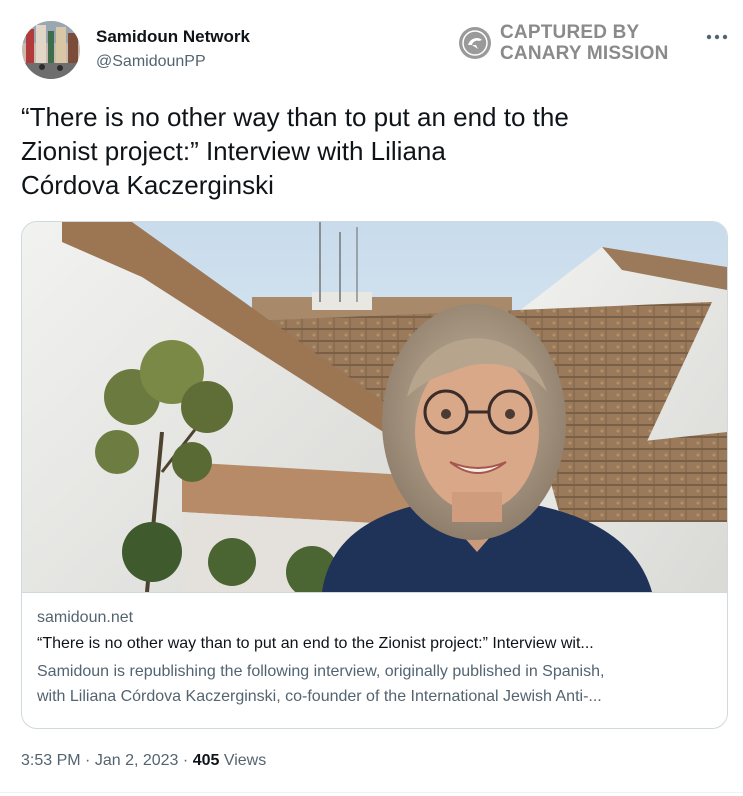 The width and height of the screenshot is (743, 796). What do you see at coordinates (147, 185) in the screenshot?
I see `tweet-text-line: Córdova Kaczerginski` at bounding box center [147, 185].